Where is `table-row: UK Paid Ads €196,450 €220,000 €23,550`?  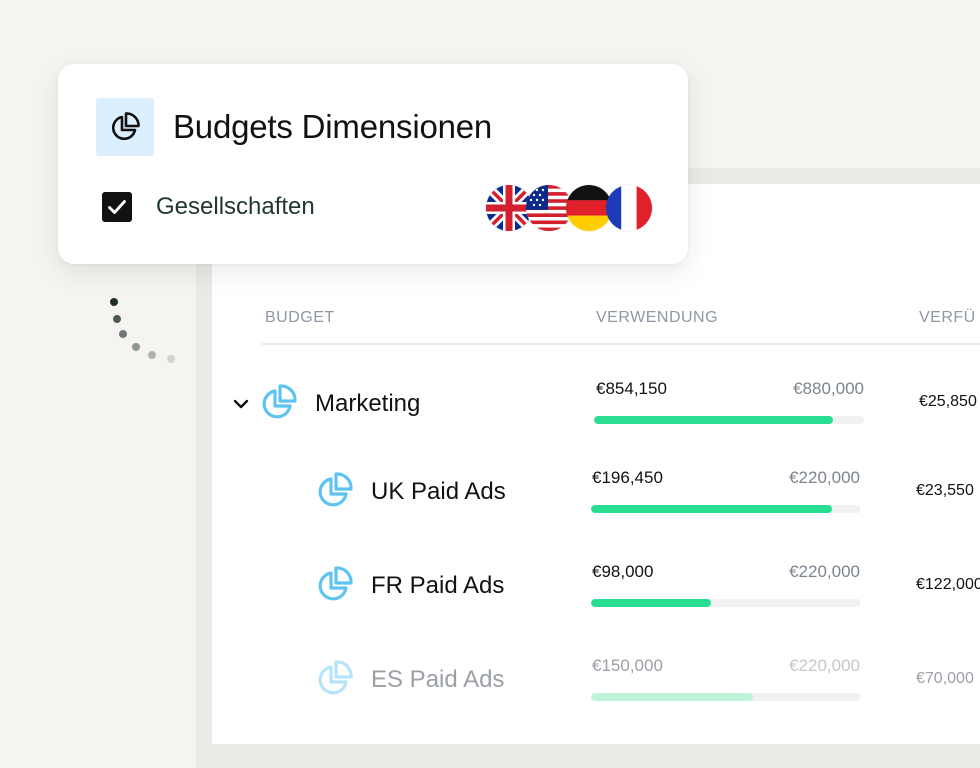 table-row: UK Paid Ads €196,450 €220,000 €23,550 is located at coordinates (490, 491).